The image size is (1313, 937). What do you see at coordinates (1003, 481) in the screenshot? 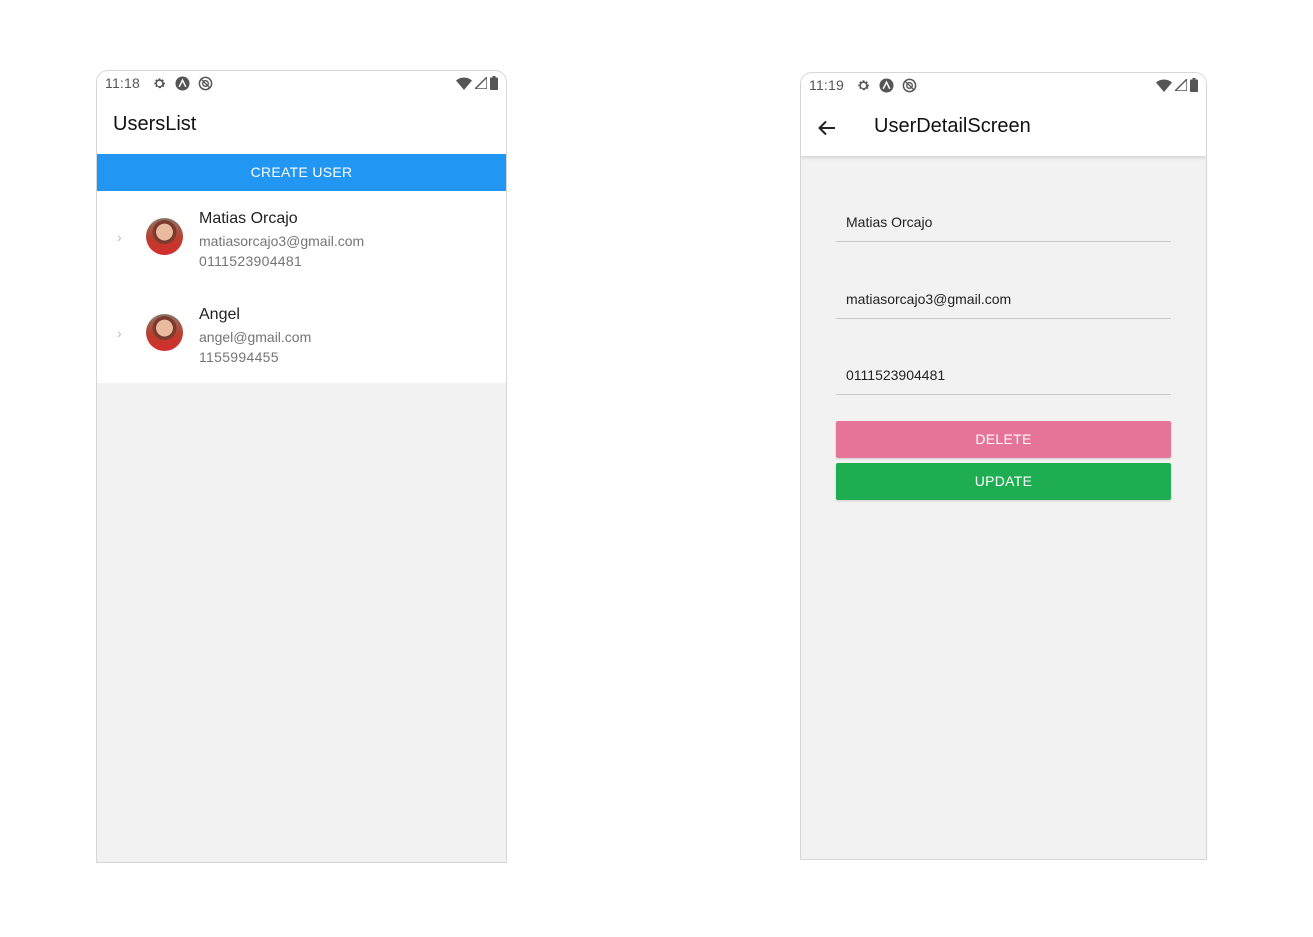
I see `update-button: UPDATE` at bounding box center [1003, 481].